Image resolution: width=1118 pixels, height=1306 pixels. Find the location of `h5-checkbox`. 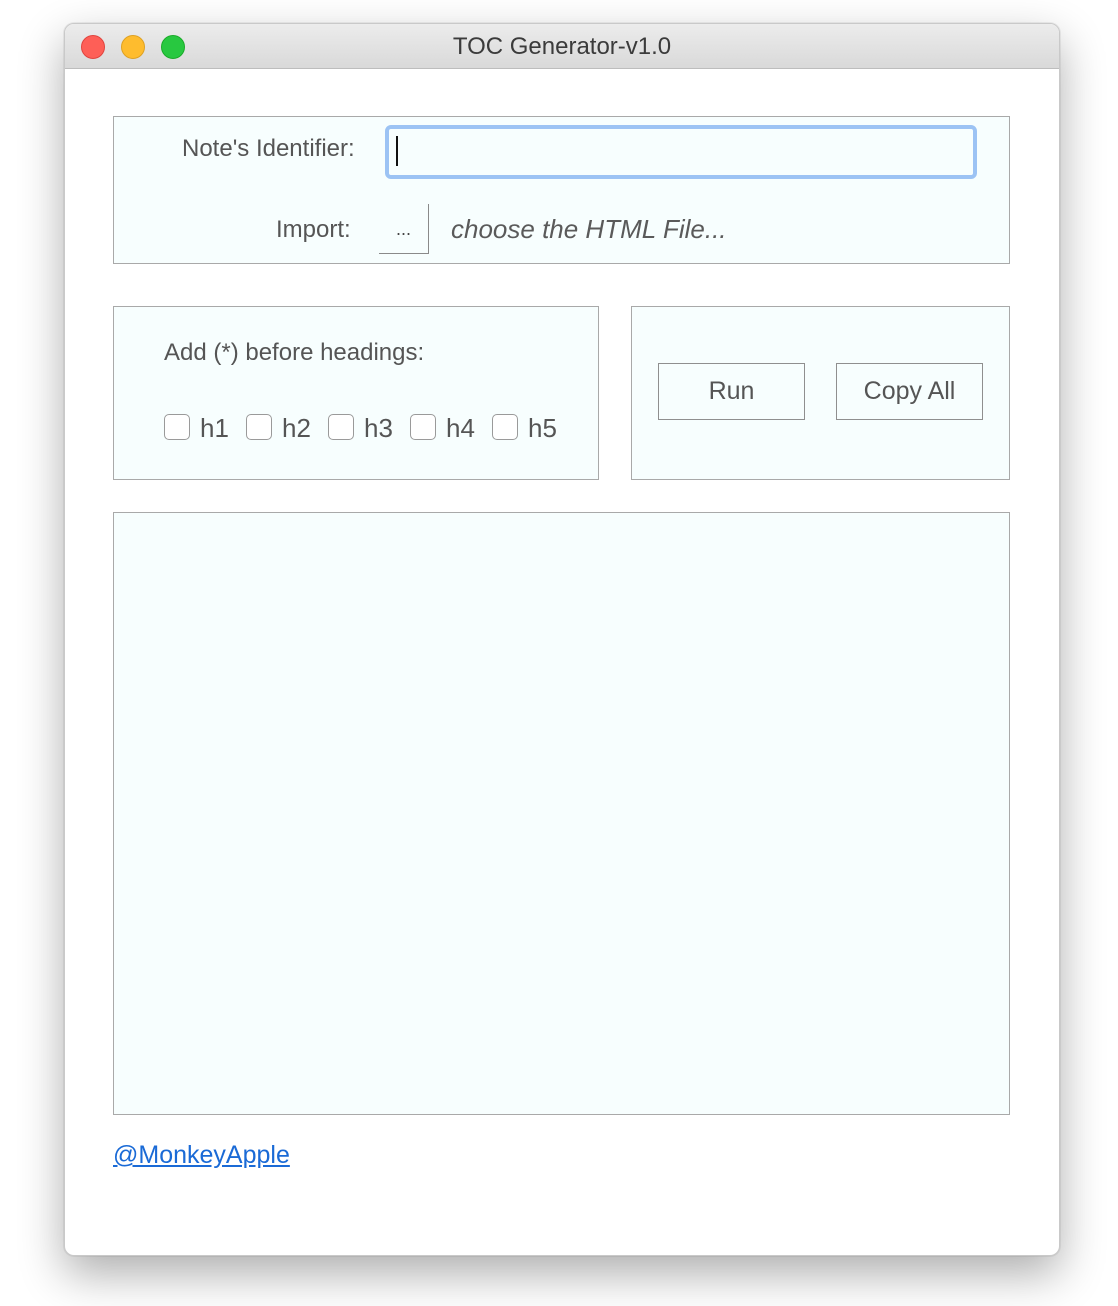

h5-checkbox is located at coordinates (505, 427).